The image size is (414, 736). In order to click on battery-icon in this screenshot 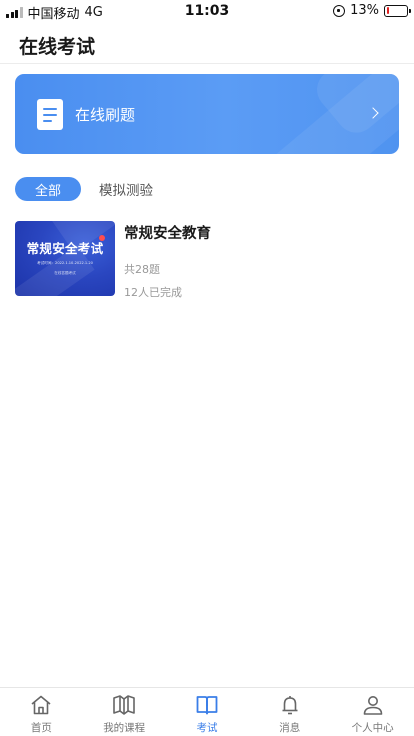, I will do `click(397, 10)`.